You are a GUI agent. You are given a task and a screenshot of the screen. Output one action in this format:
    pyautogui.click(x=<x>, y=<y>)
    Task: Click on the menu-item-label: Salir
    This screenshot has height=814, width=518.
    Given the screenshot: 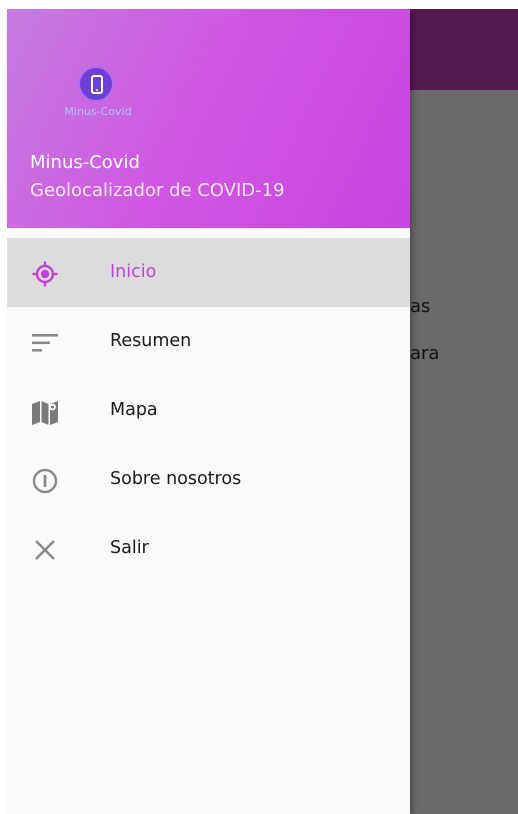 What is the action you would take?
    pyautogui.click(x=129, y=548)
    